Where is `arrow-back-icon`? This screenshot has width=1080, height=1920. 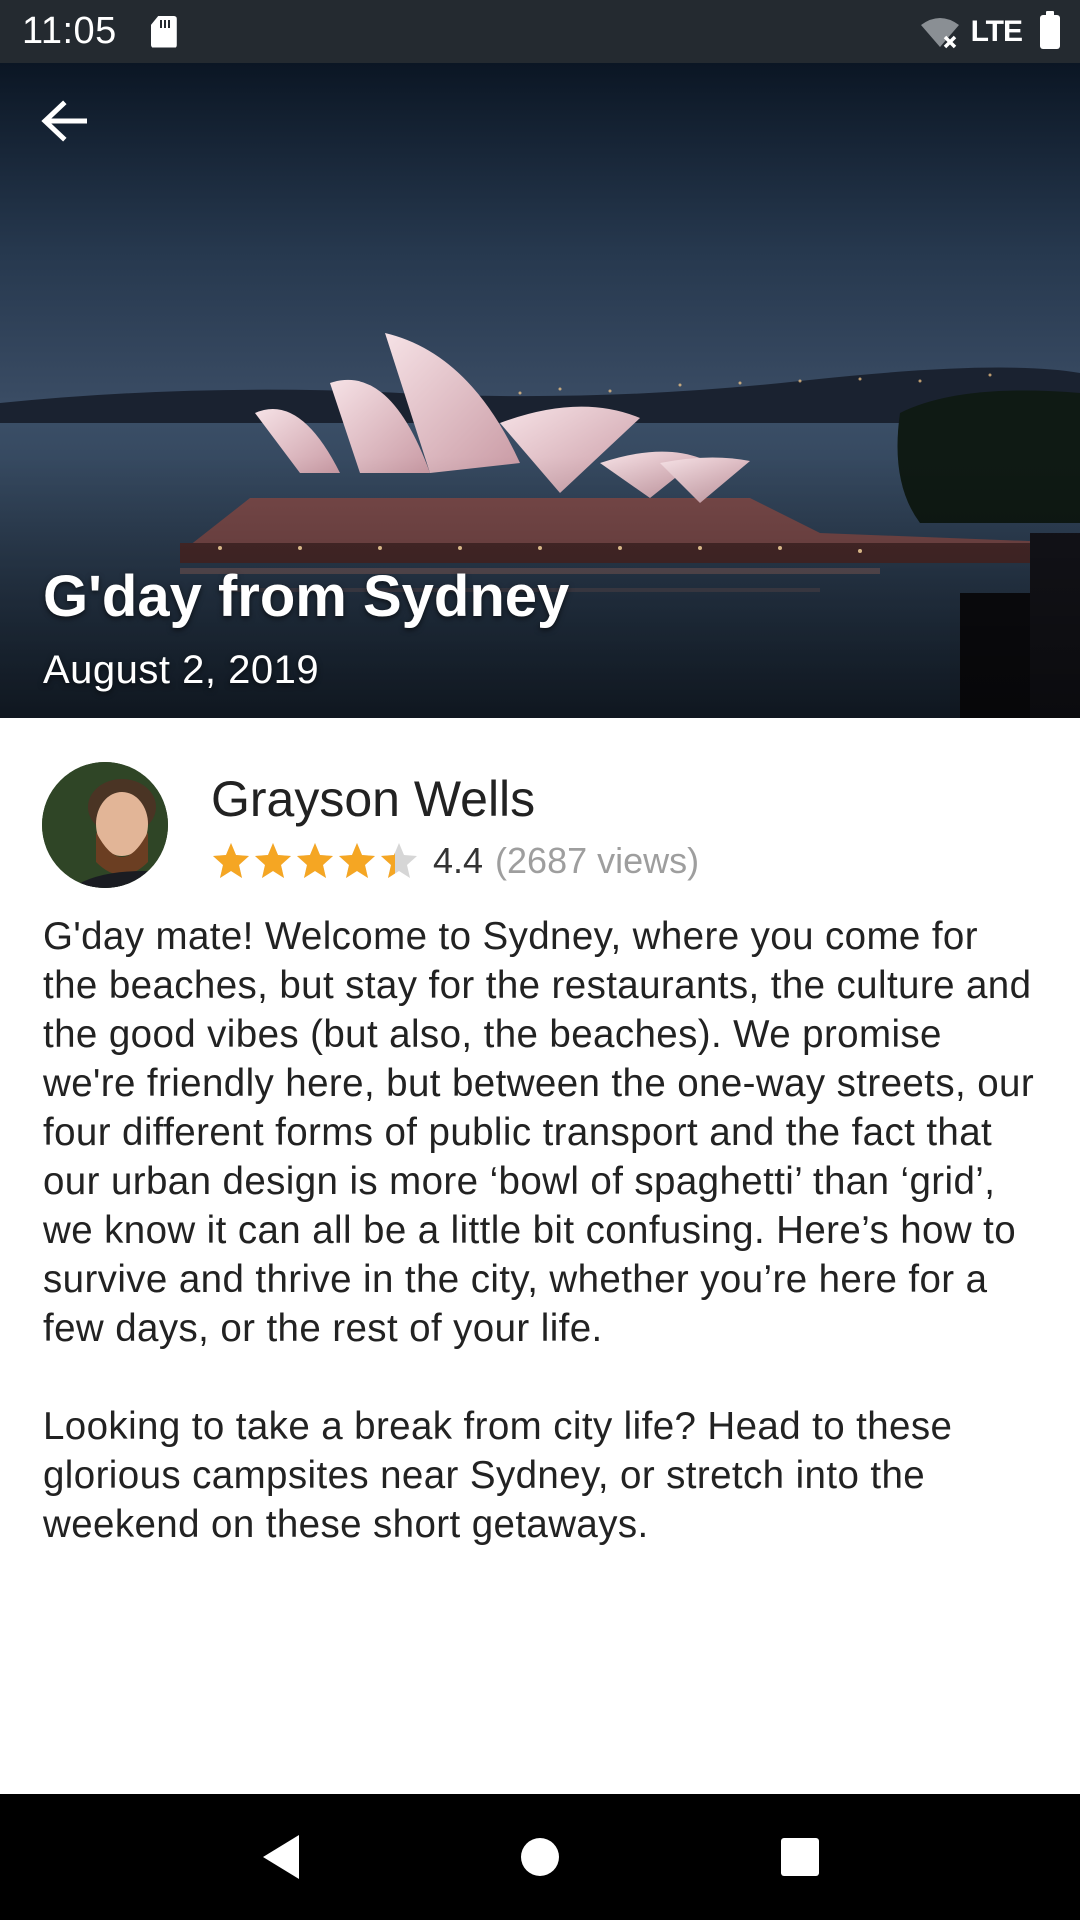 arrow-back-icon is located at coordinates (64, 121).